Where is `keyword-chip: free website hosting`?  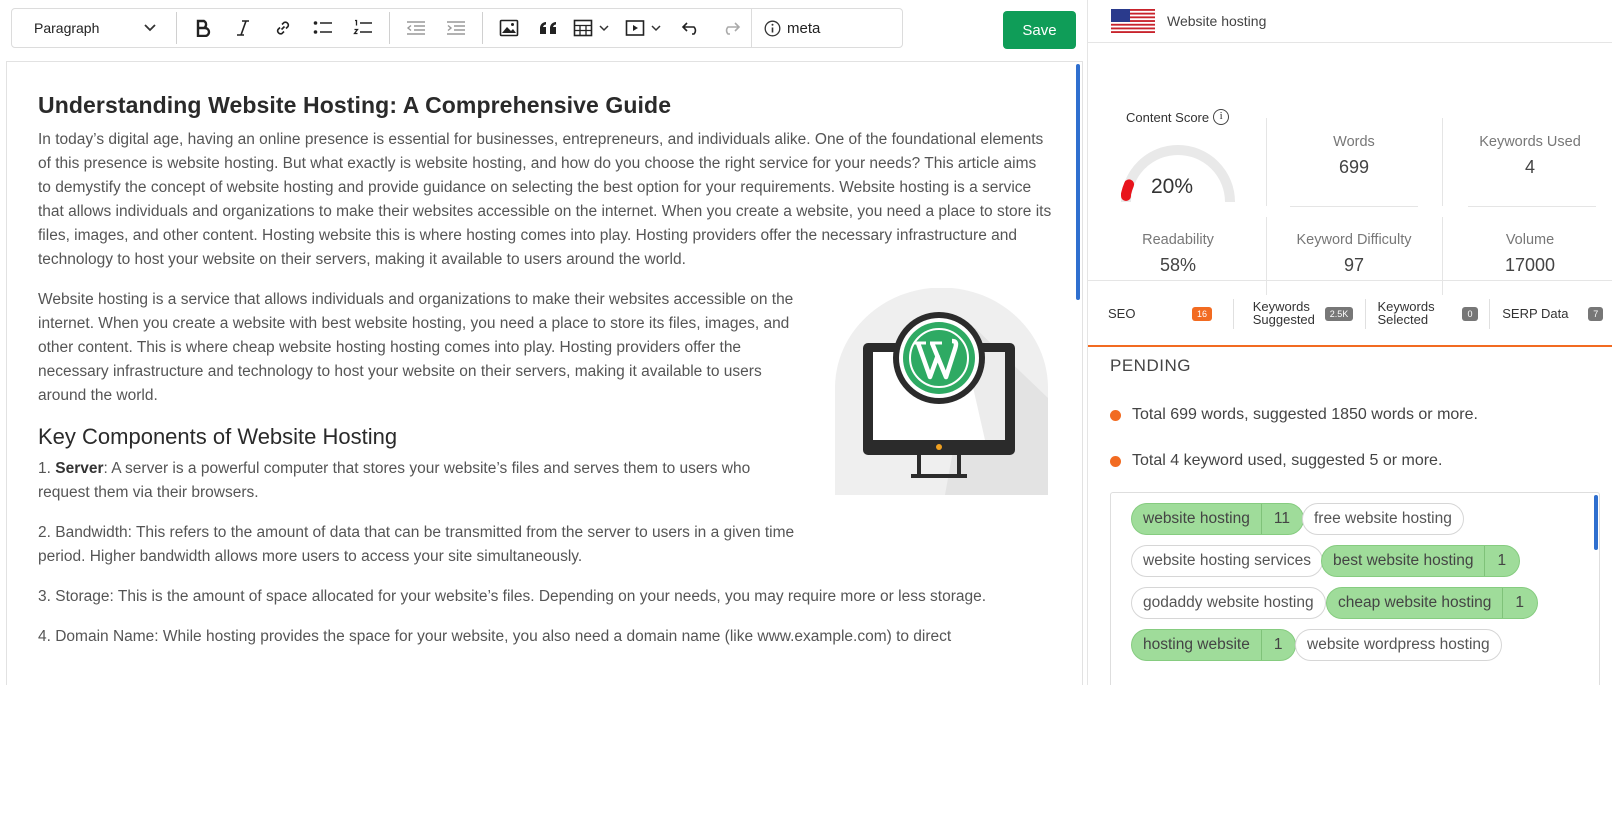
keyword-chip: free website hosting is located at coordinates (1383, 519).